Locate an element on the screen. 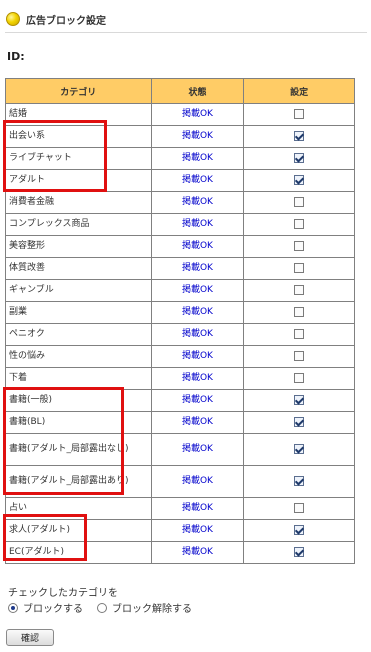  column-header-status: 状態 is located at coordinates (197, 91).